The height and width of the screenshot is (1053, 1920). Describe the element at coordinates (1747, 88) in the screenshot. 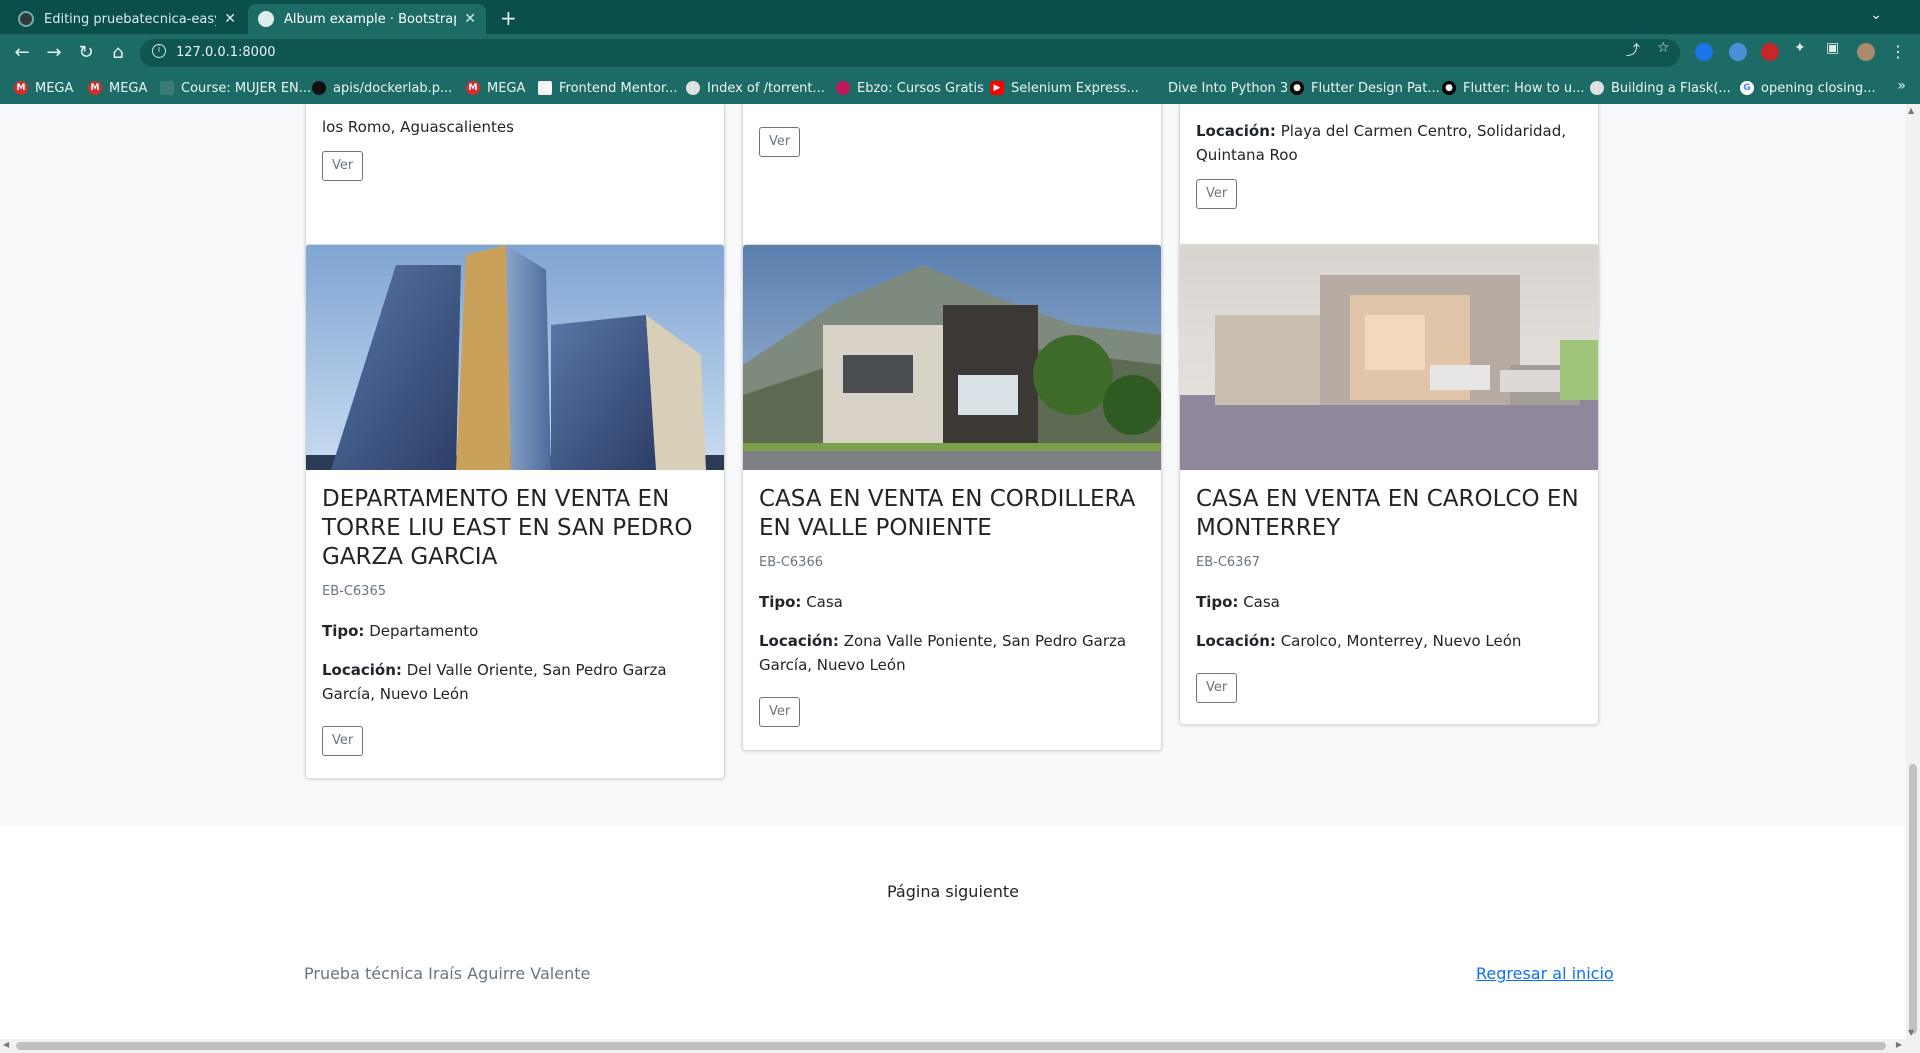

I see `google-icon: G` at that location.